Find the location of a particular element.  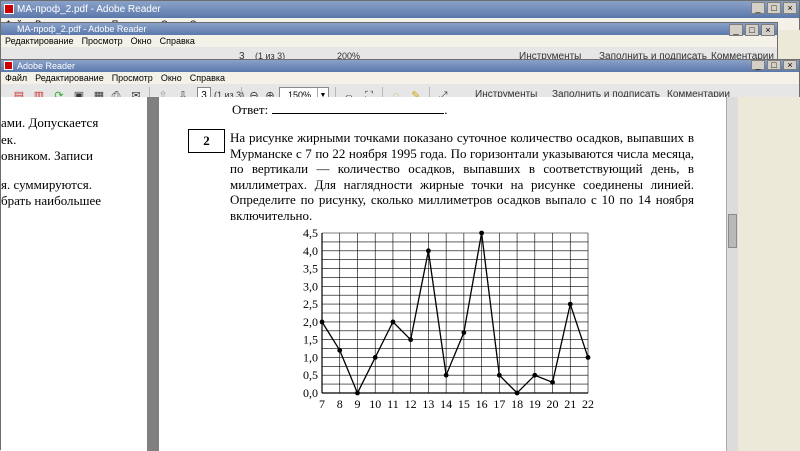

x-tick-label: 20 is located at coordinates (553, 404).